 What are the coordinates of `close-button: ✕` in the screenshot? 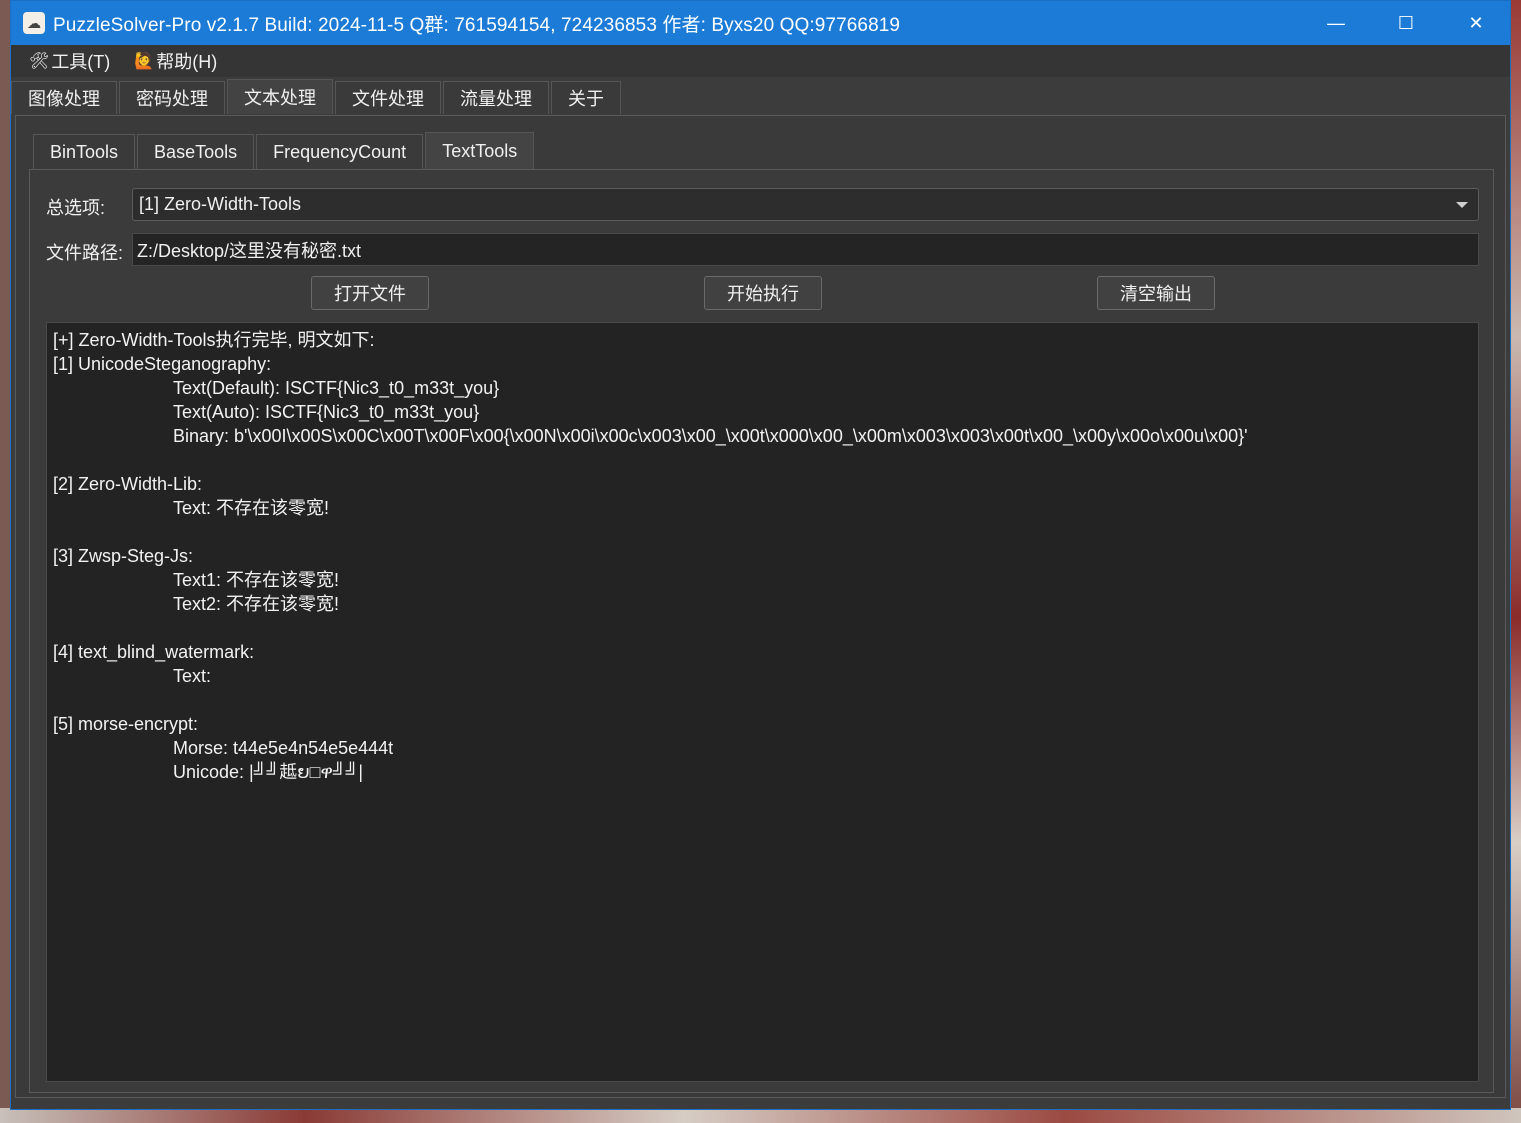 It's located at (1476, 23).